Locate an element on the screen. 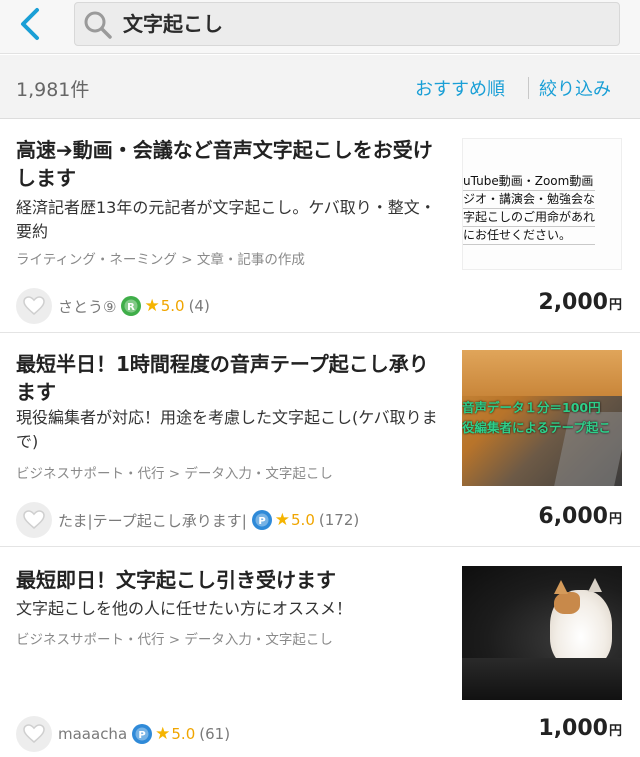 This screenshot has height=757, width=640. listing-price: 1,000円 is located at coordinates (580, 728).